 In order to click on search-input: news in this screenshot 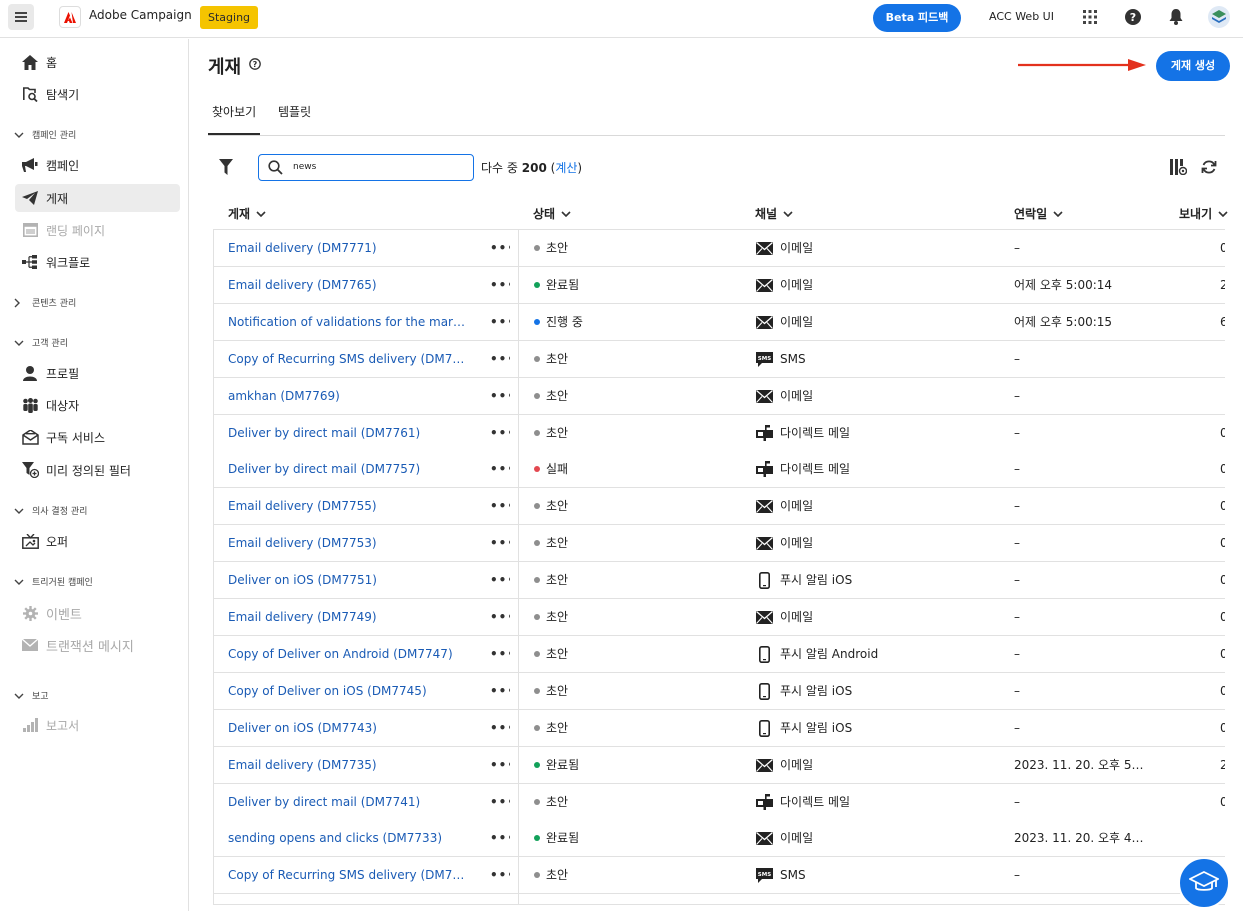, I will do `click(366, 167)`.